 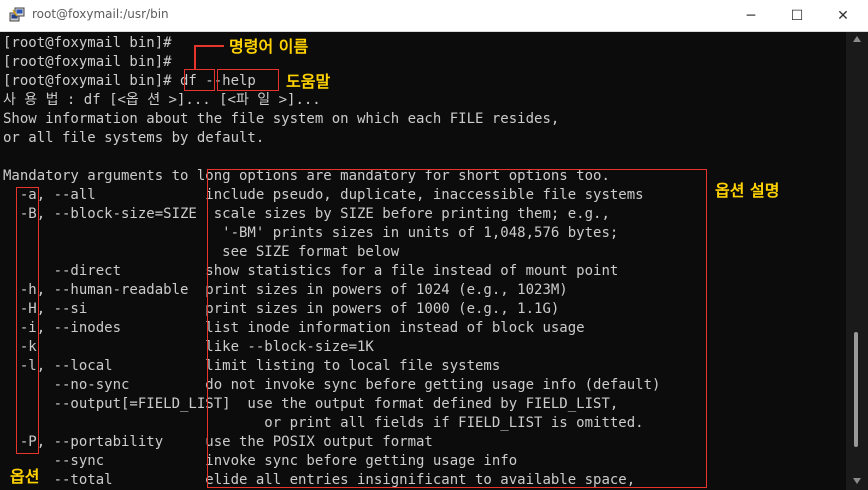 I want to click on close-icon: ✕, so click(x=843, y=15).